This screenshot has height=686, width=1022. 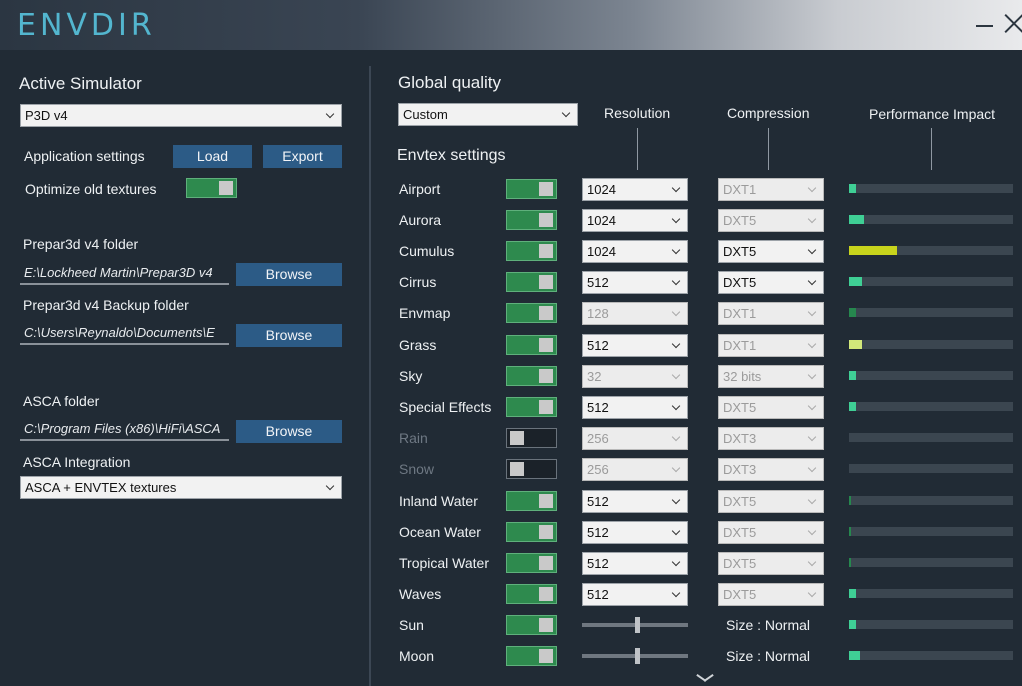 I want to click on row-resolution-select-tropical-water: 512, so click(x=635, y=563).